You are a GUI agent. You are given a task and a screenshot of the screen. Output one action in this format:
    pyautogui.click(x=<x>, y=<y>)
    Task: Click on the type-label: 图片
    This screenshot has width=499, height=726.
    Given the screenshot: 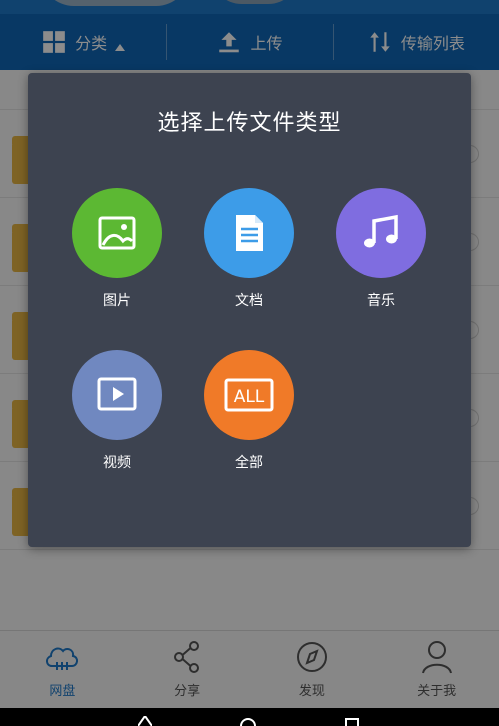 What is the action you would take?
    pyautogui.click(x=117, y=301)
    